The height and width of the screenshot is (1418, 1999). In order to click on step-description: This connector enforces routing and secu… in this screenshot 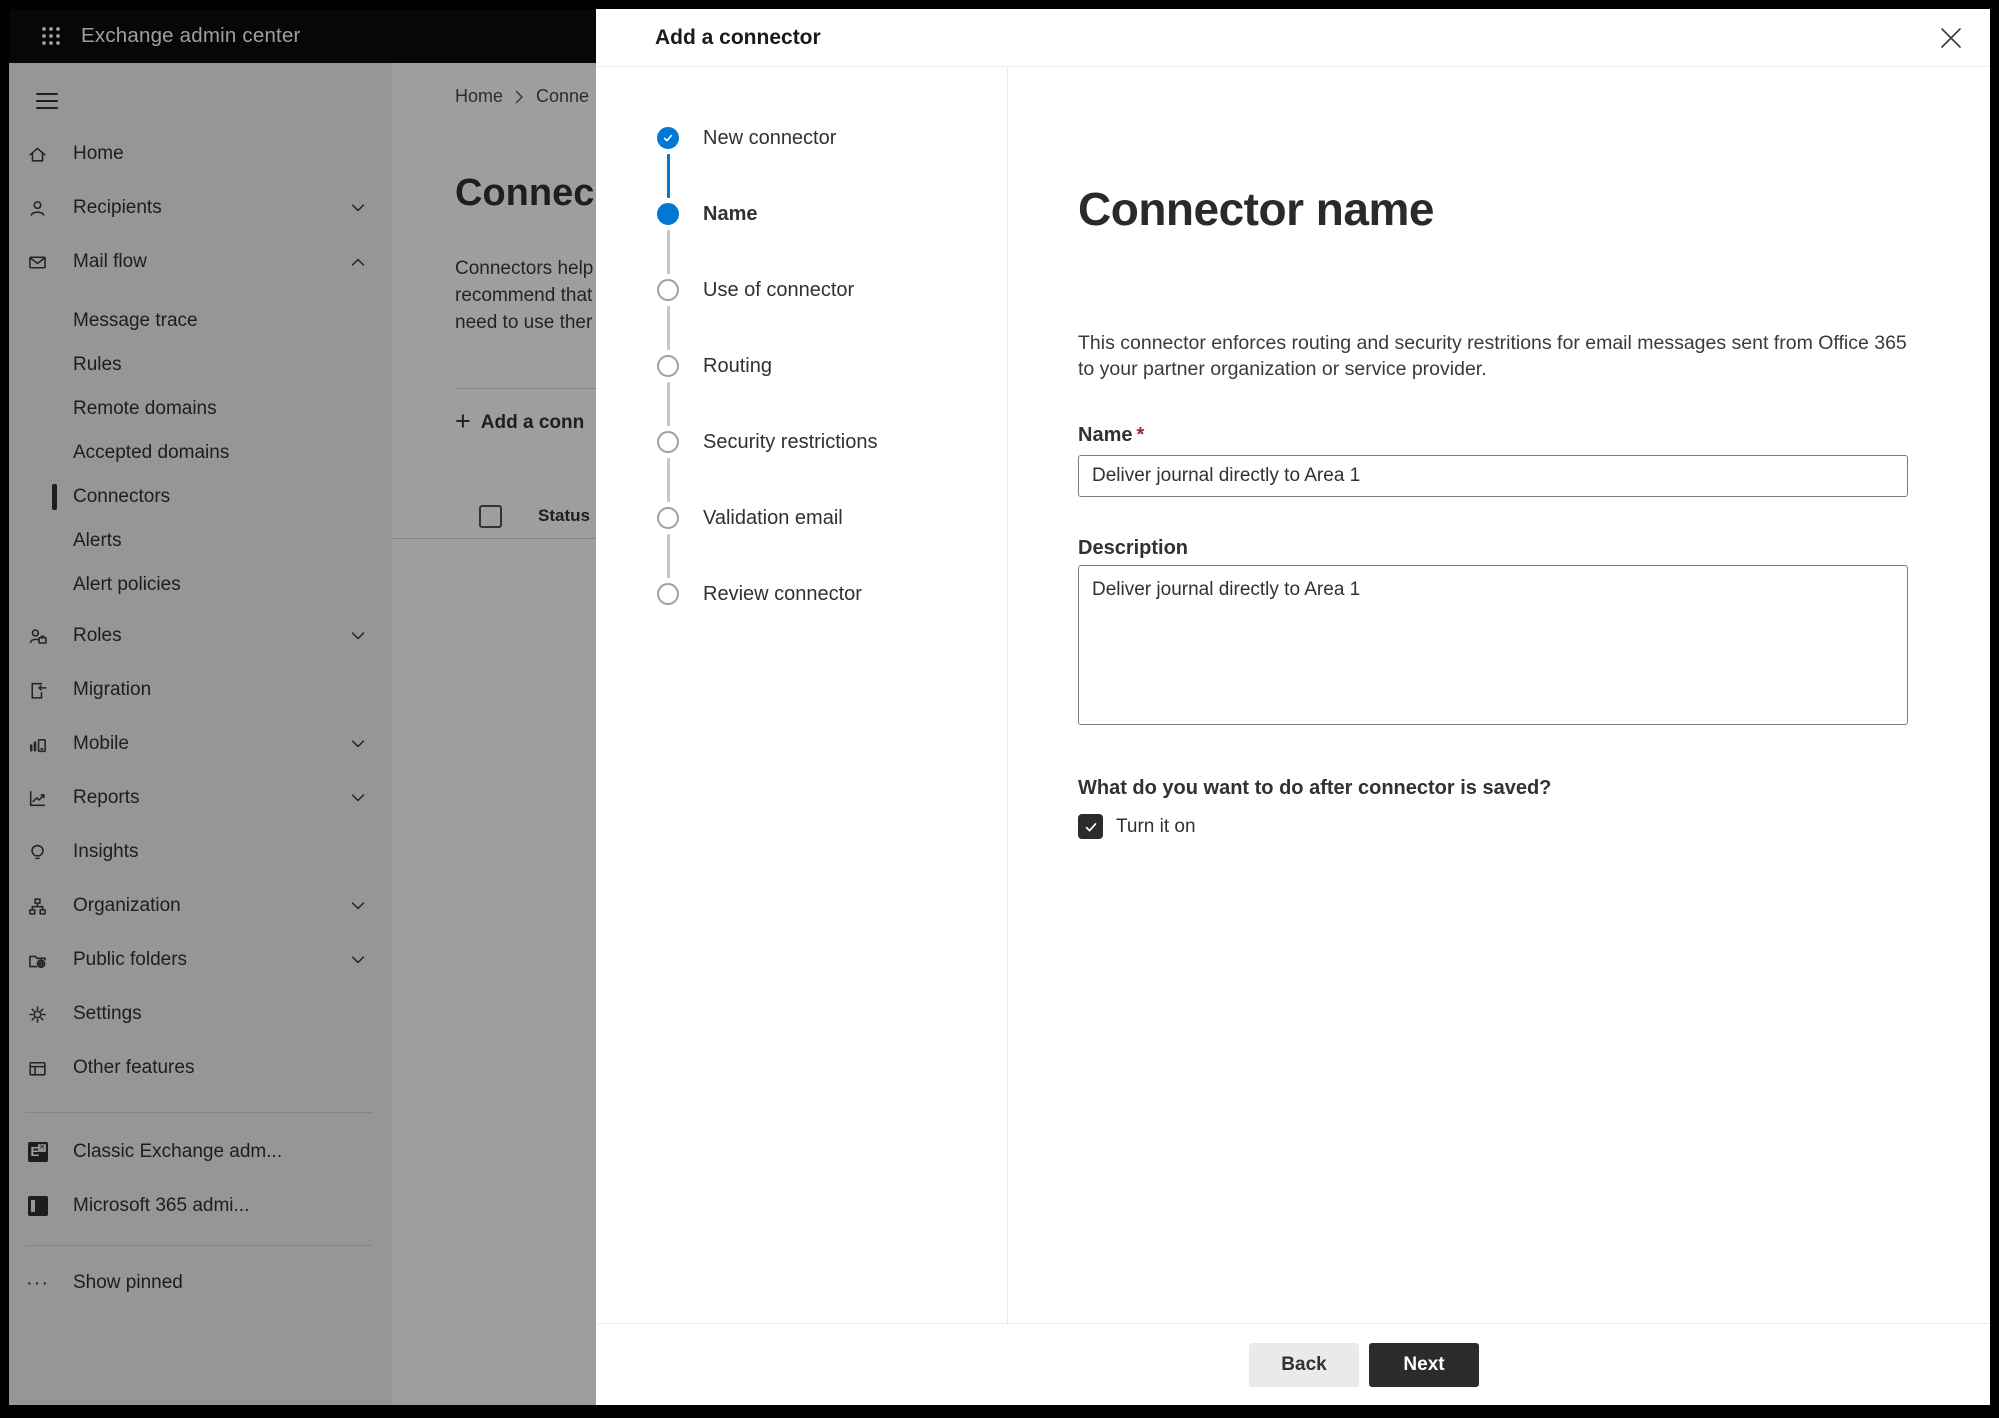, I will do `click(1492, 356)`.